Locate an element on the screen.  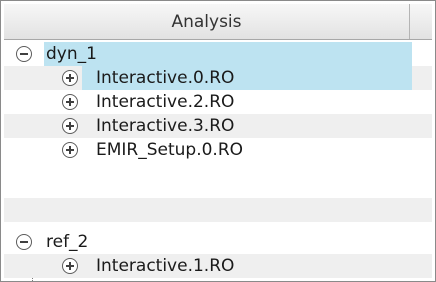
selection-highlight is located at coordinates (228, 54).